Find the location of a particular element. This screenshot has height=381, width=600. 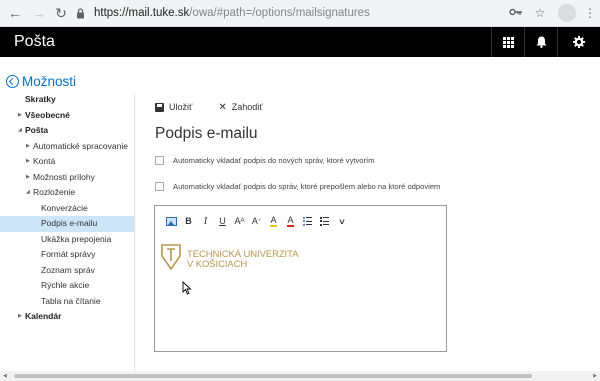

app-header: Pošta is located at coordinates (300, 42).